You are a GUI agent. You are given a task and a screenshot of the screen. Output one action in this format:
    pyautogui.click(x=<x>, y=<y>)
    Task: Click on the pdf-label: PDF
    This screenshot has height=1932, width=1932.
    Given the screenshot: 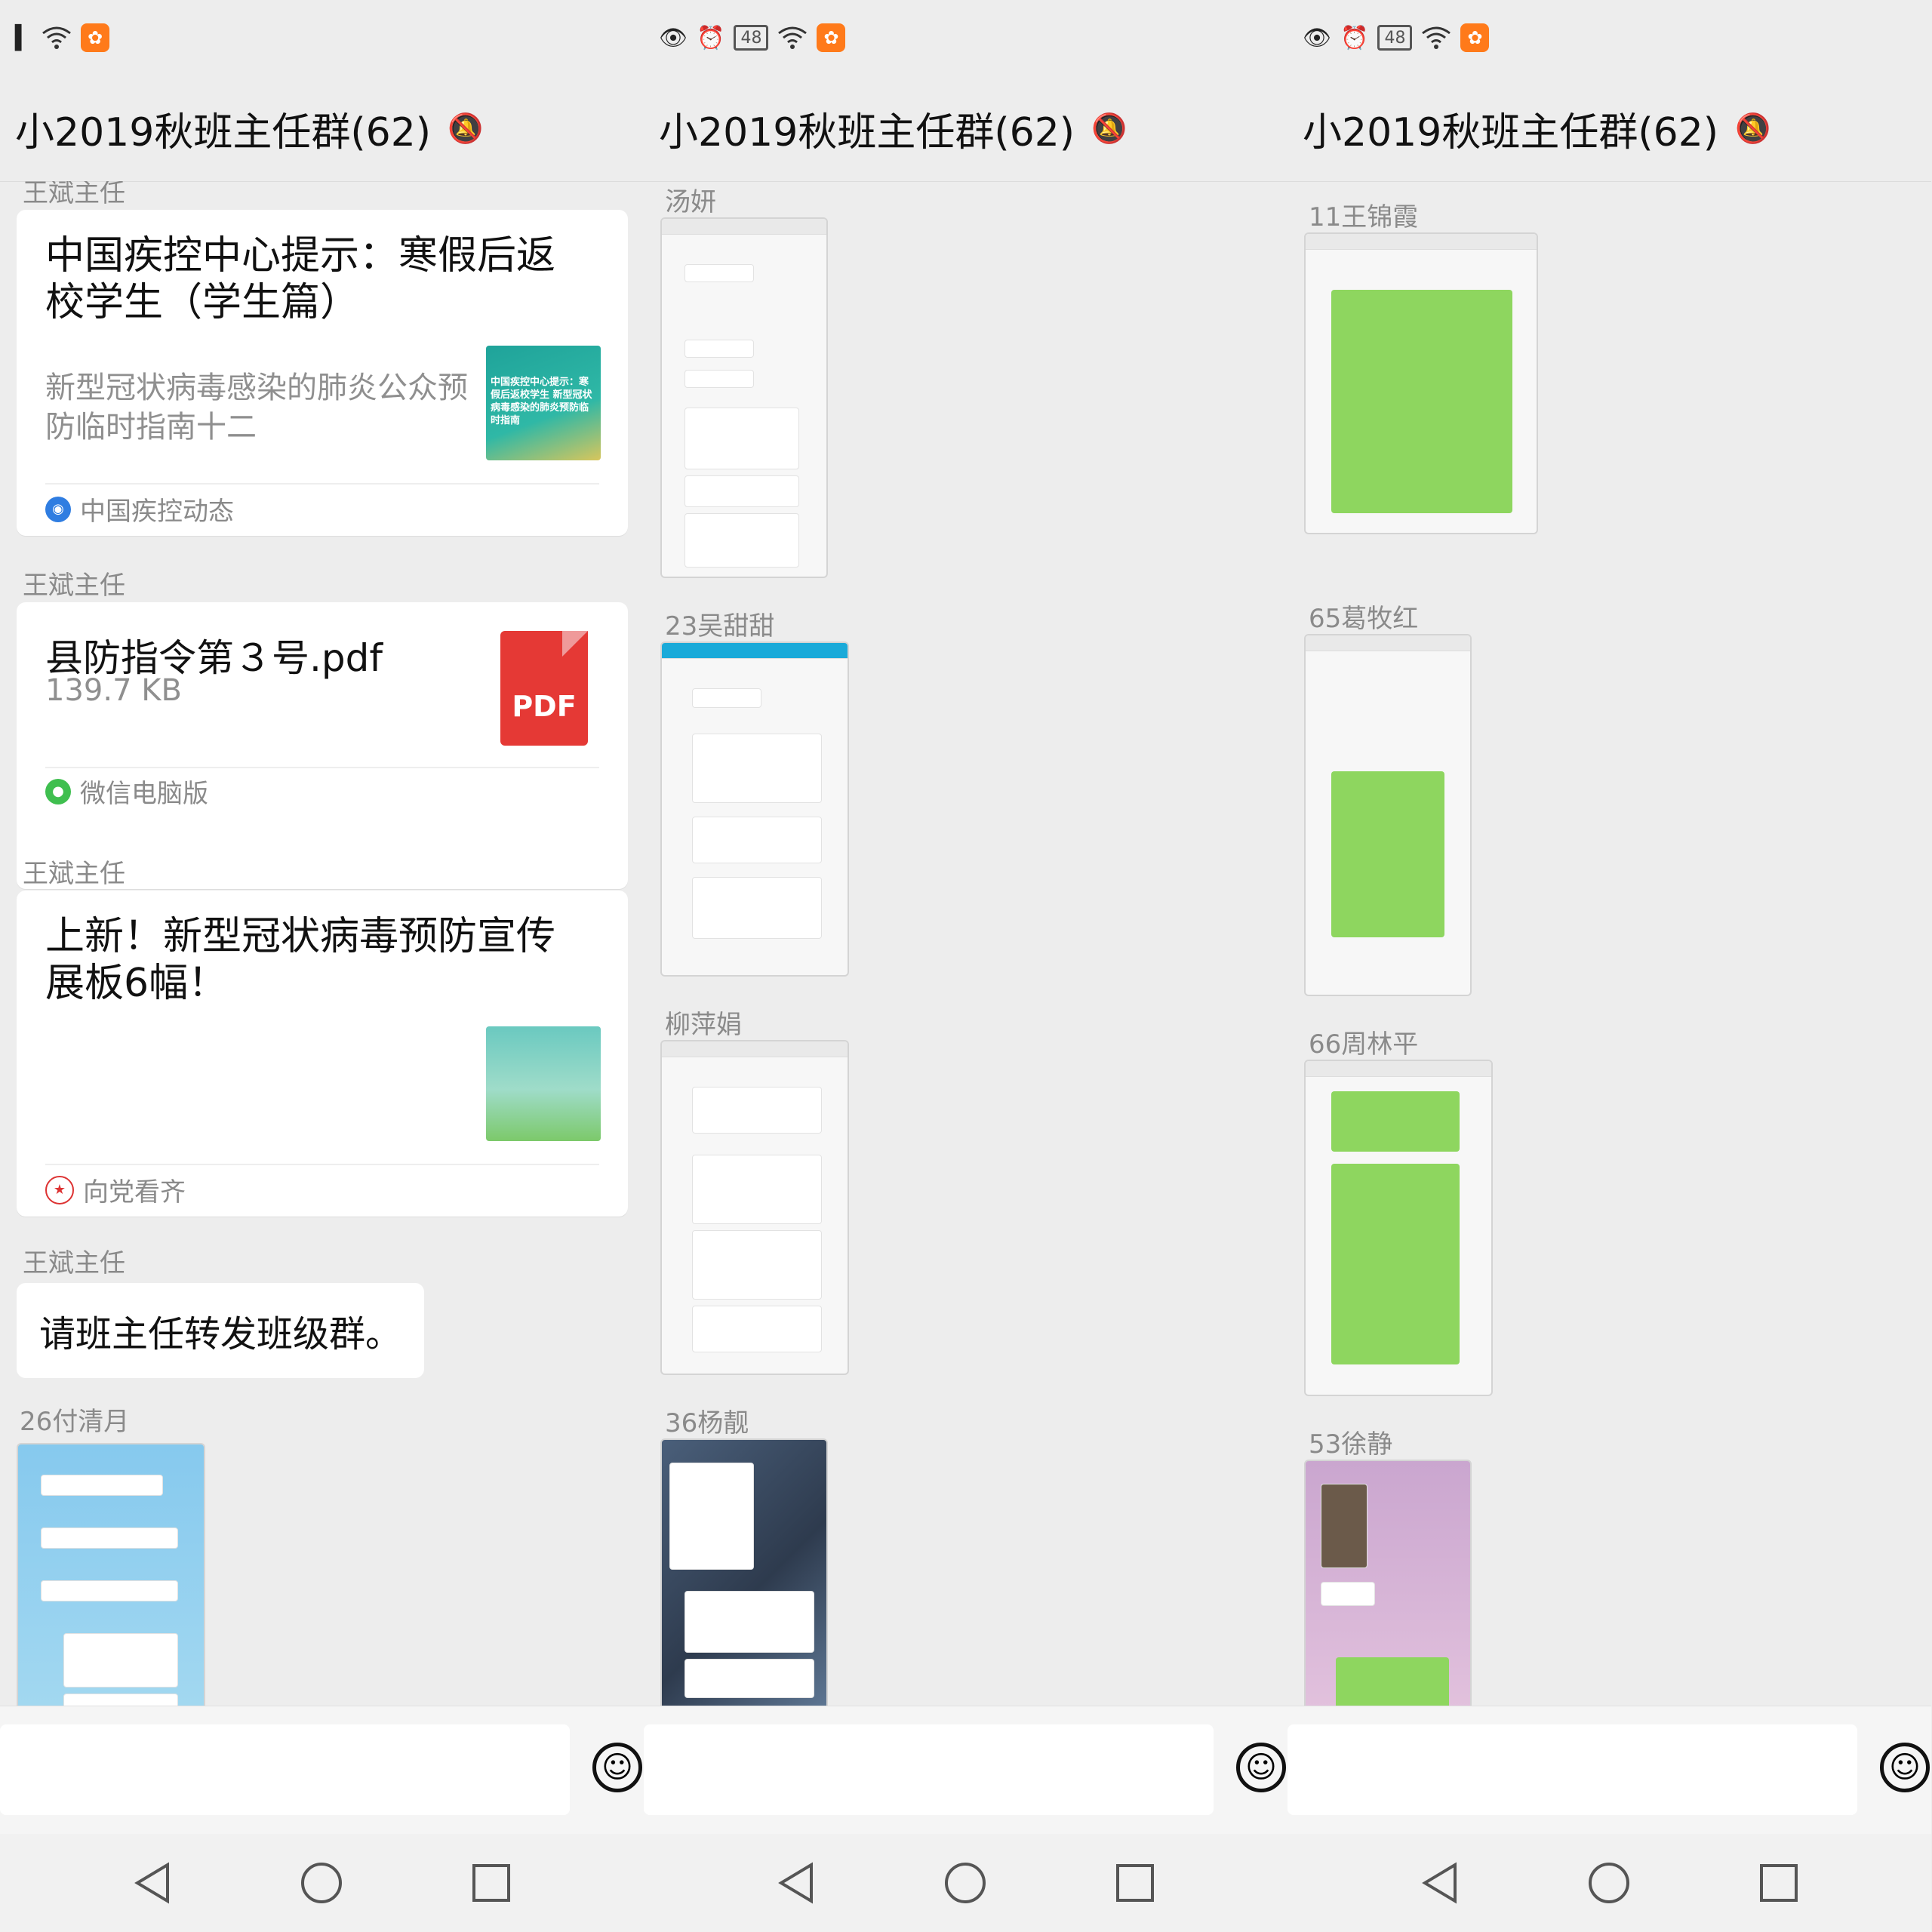 What is the action you would take?
    pyautogui.click(x=544, y=706)
    